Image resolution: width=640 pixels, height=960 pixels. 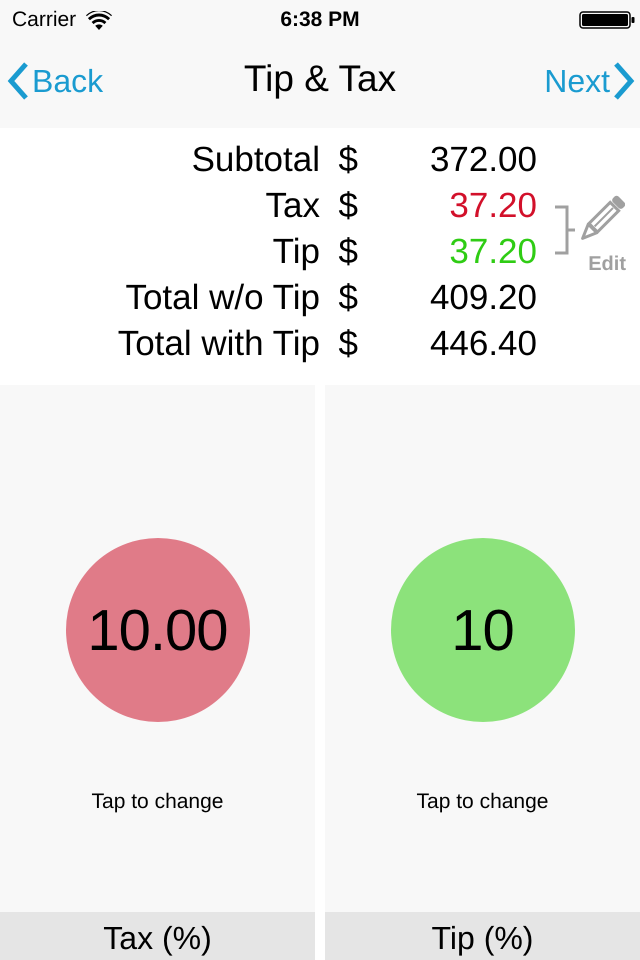 What do you see at coordinates (590, 81) in the screenshot?
I see `next-button: Next` at bounding box center [590, 81].